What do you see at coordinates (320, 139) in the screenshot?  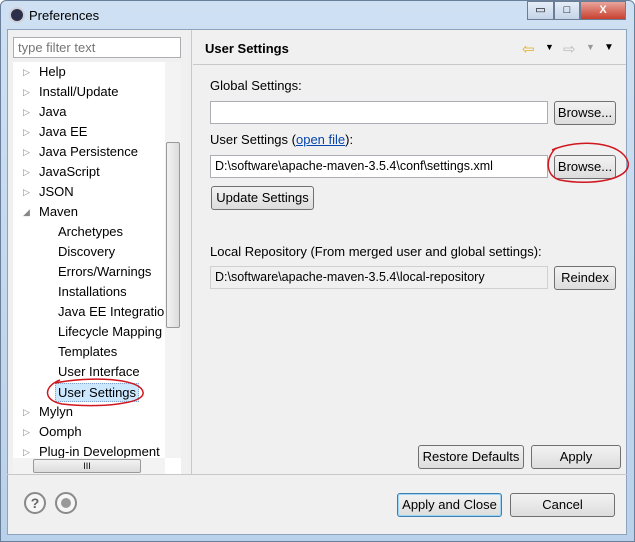 I see `open-file-link: open file` at bounding box center [320, 139].